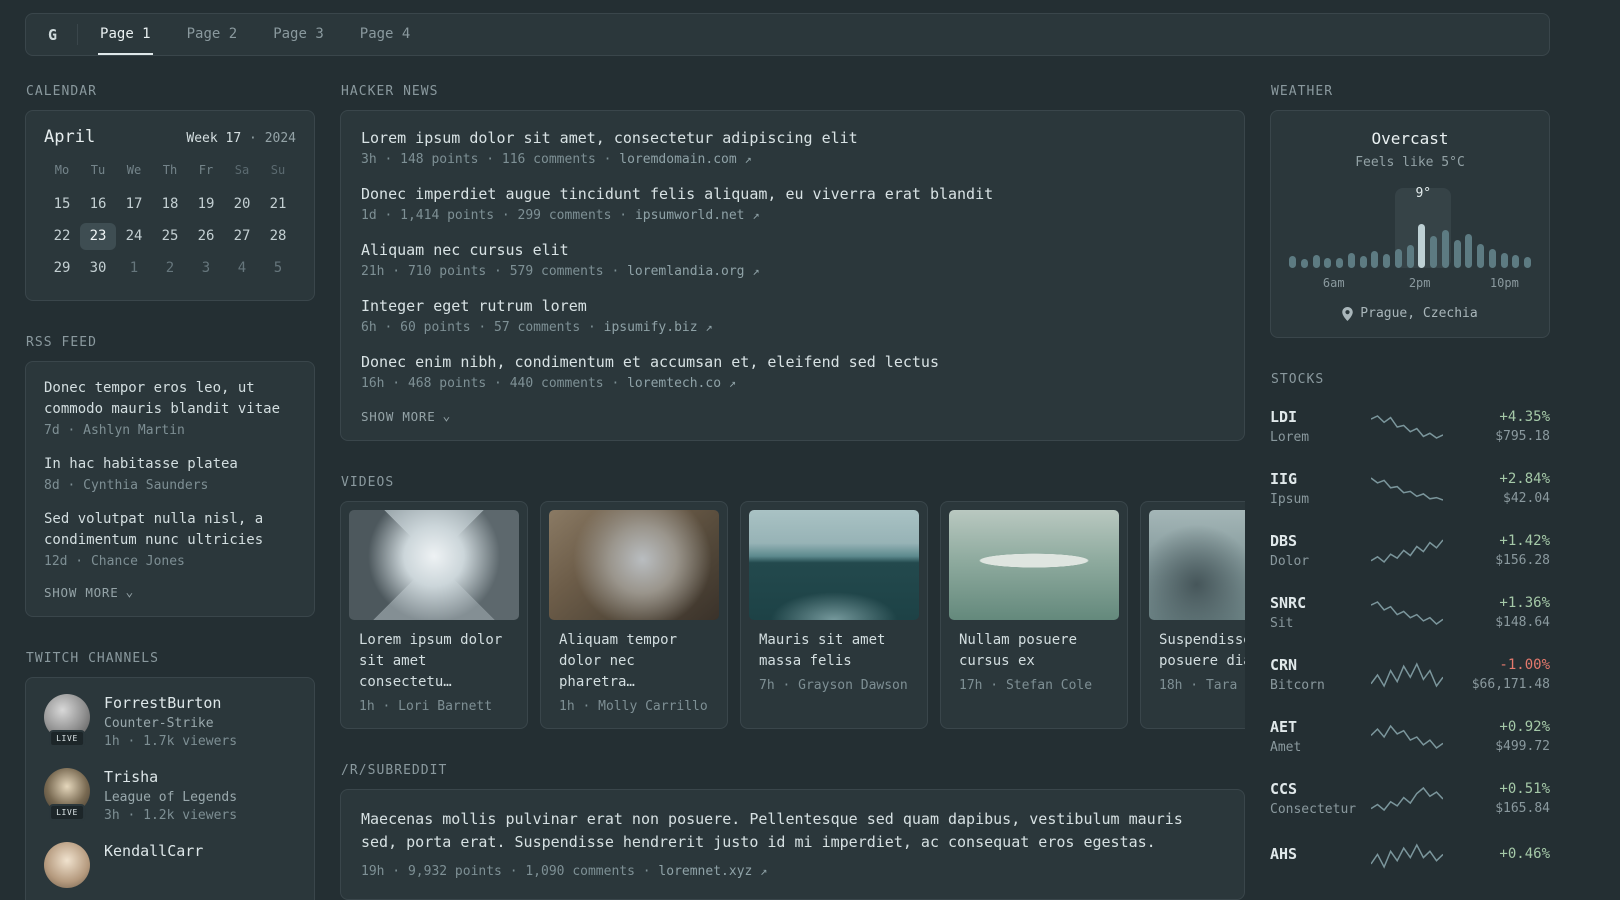  What do you see at coordinates (1302, 91) in the screenshot?
I see `section-title-weather: WEATHER` at bounding box center [1302, 91].